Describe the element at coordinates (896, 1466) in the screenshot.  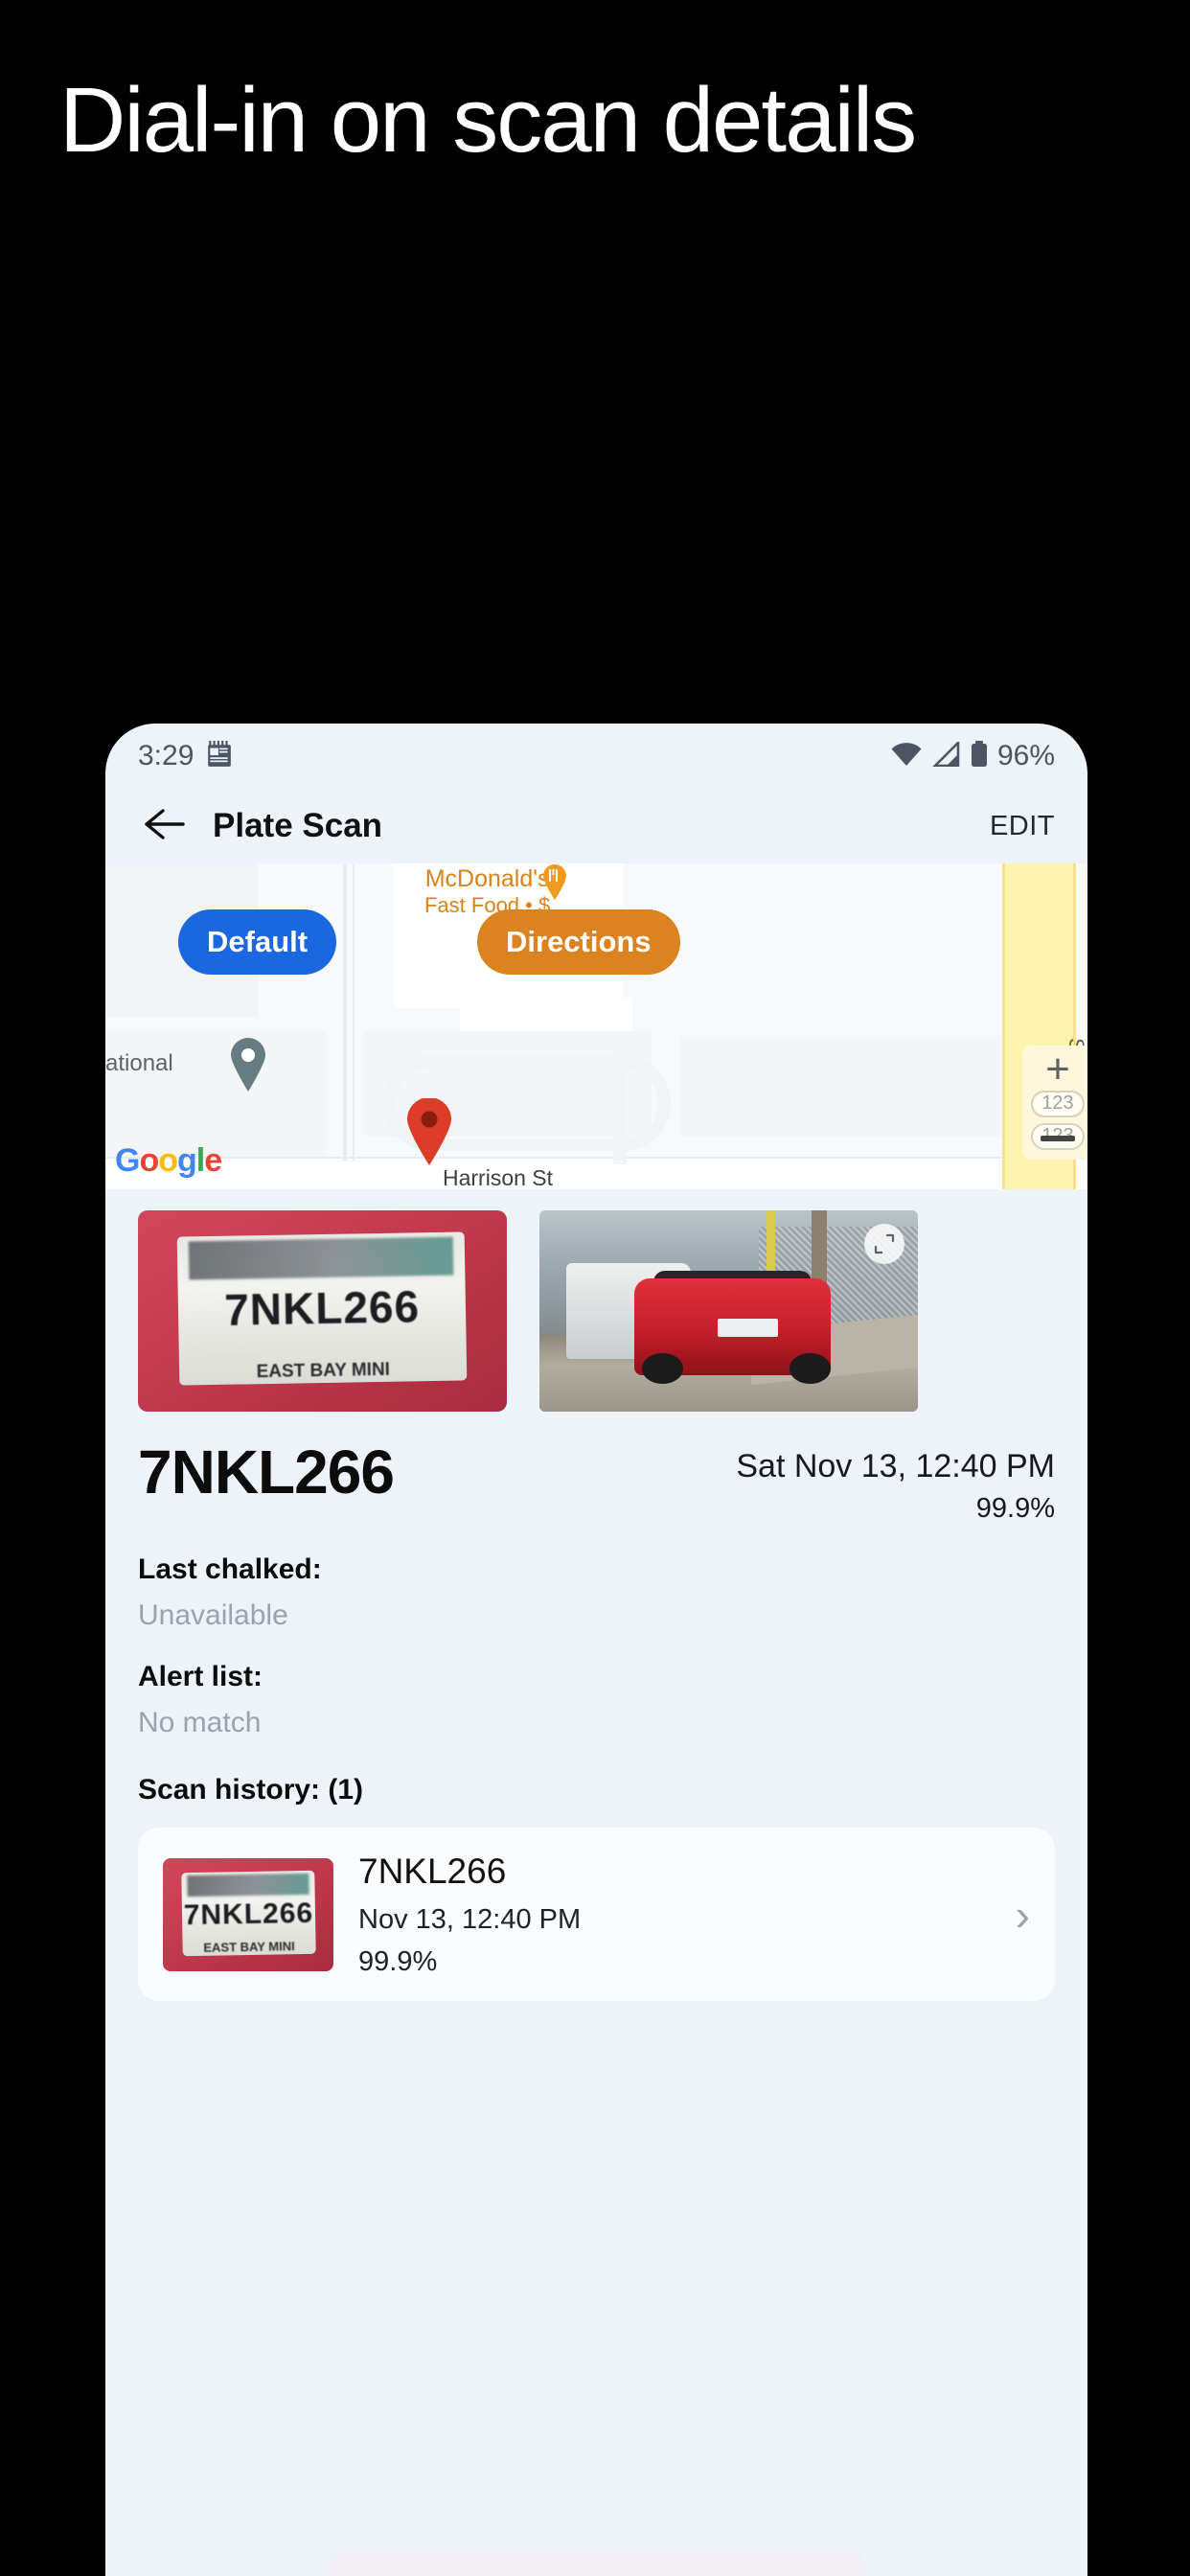
I see `scan-timestamp: Sat Nov 13, 12:40 PM` at that location.